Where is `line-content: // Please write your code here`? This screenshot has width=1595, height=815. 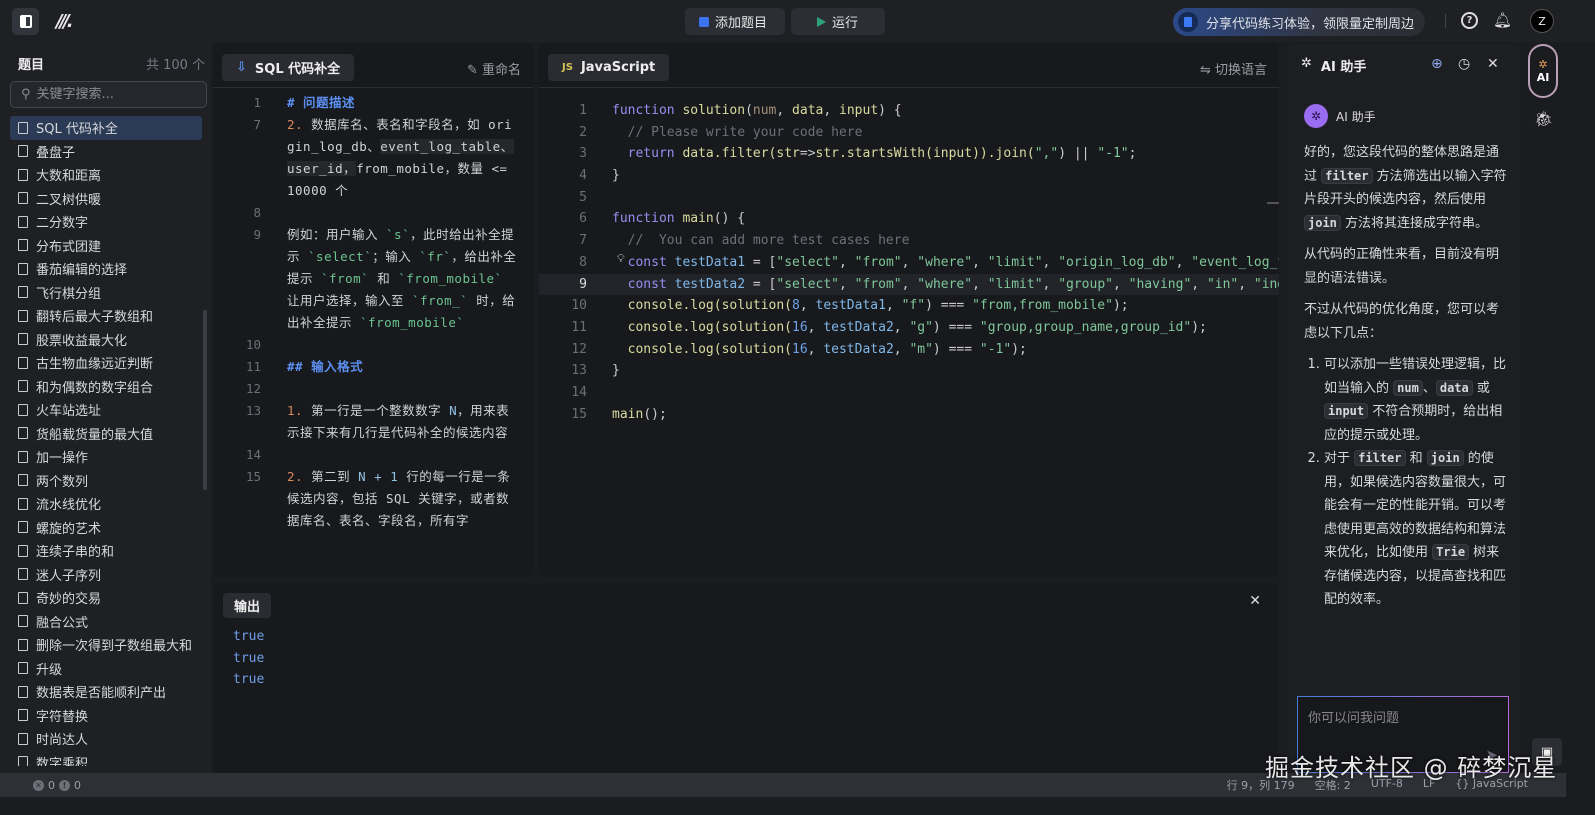
line-content: // Please write your code here is located at coordinates (737, 133).